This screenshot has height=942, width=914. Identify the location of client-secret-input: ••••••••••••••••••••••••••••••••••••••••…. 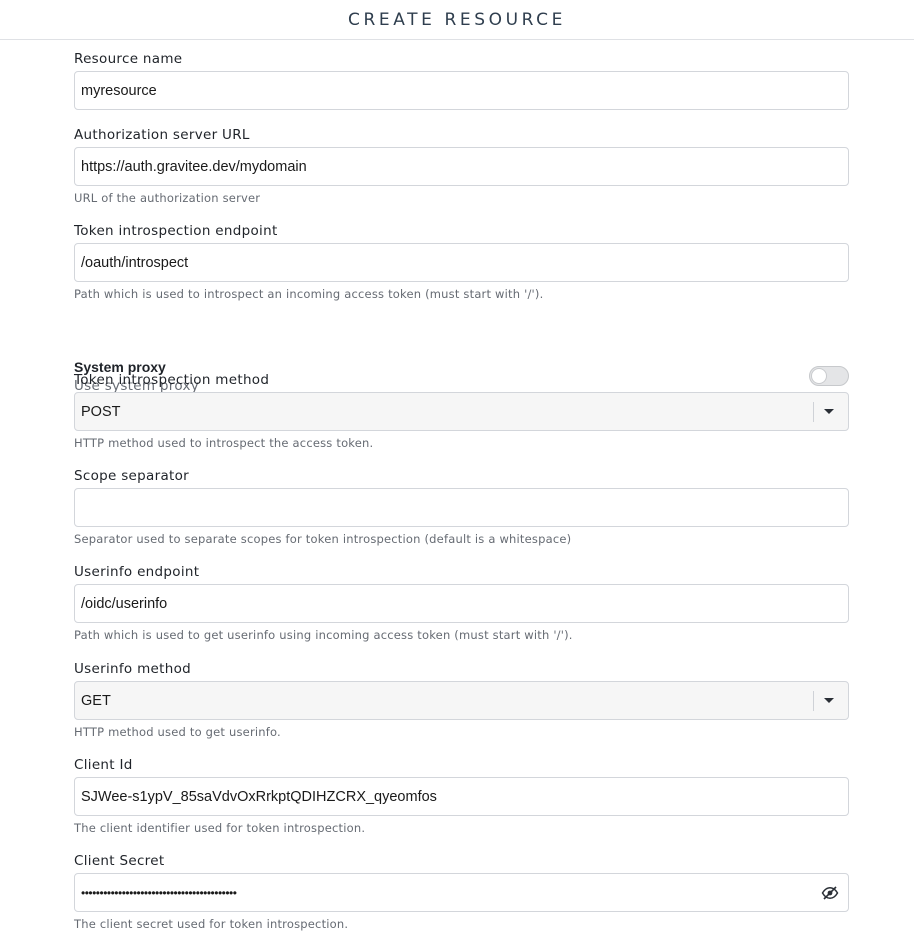
(461, 892).